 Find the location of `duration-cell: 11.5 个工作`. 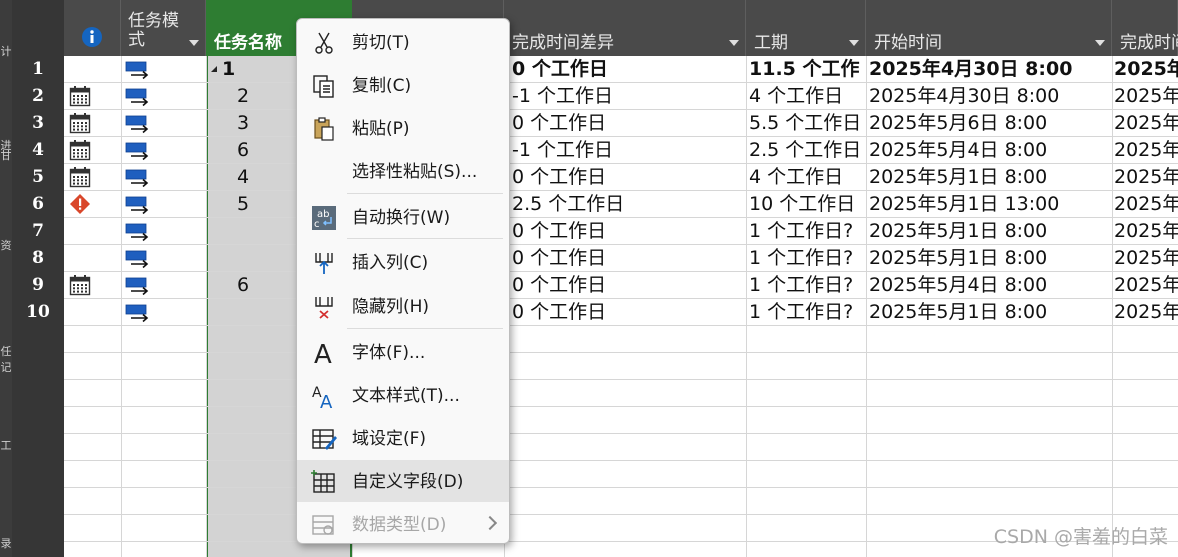

duration-cell: 11.5 个工作 is located at coordinates (807, 69).